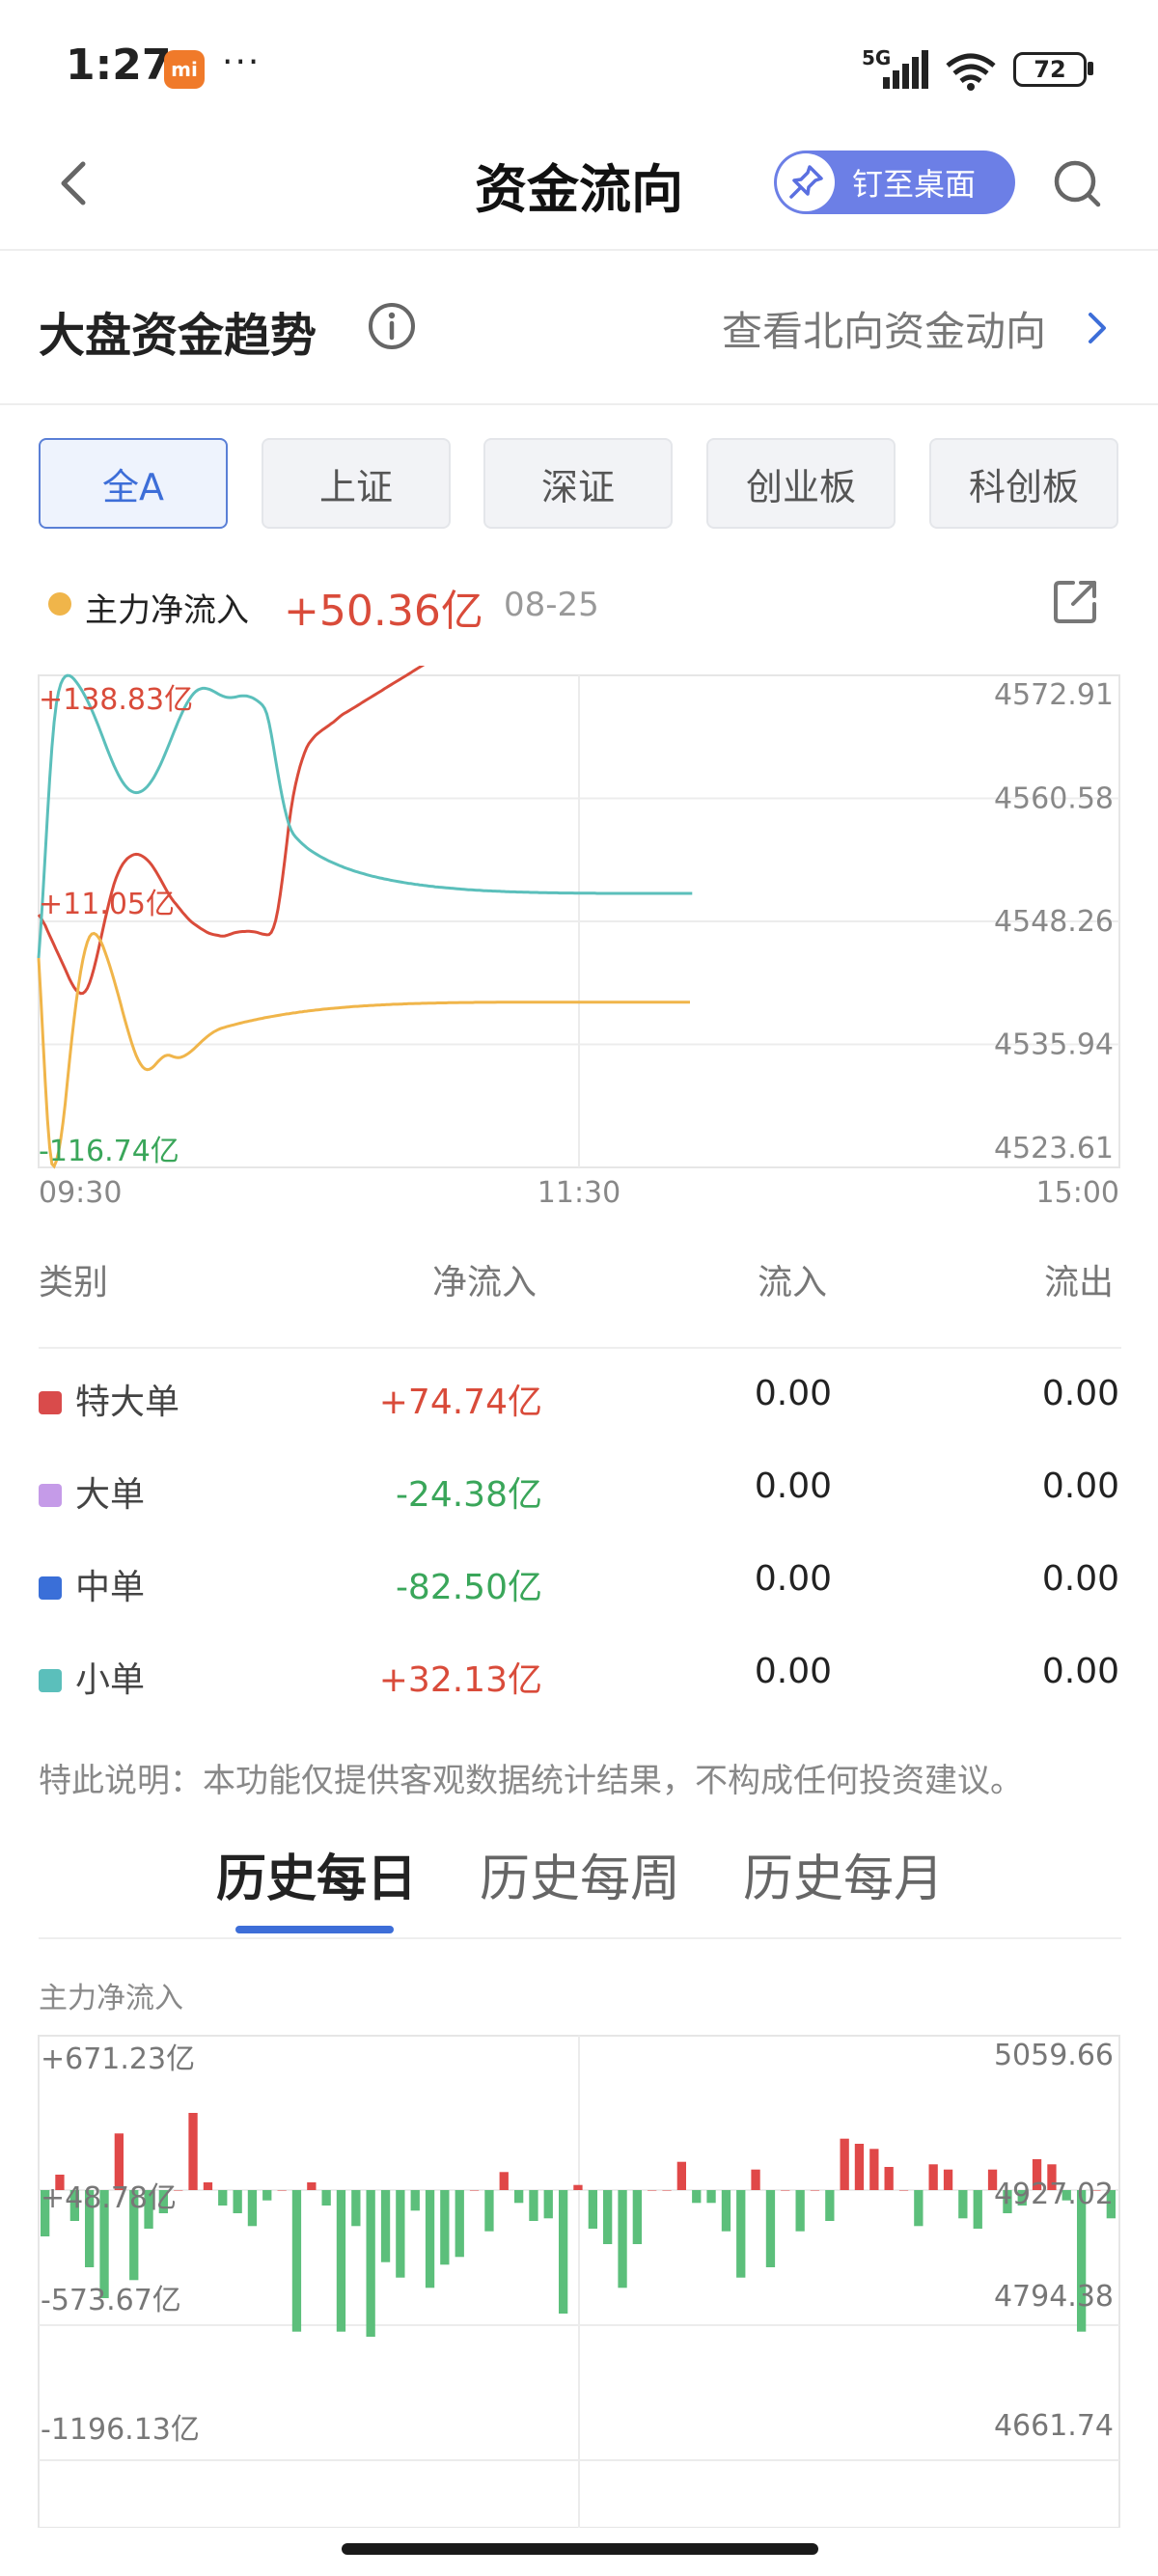 The width and height of the screenshot is (1158, 2576). Describe the element at coordinates (316, 1874) in the screenshot. I see `tab-history-daily: 历史每日` at that location.